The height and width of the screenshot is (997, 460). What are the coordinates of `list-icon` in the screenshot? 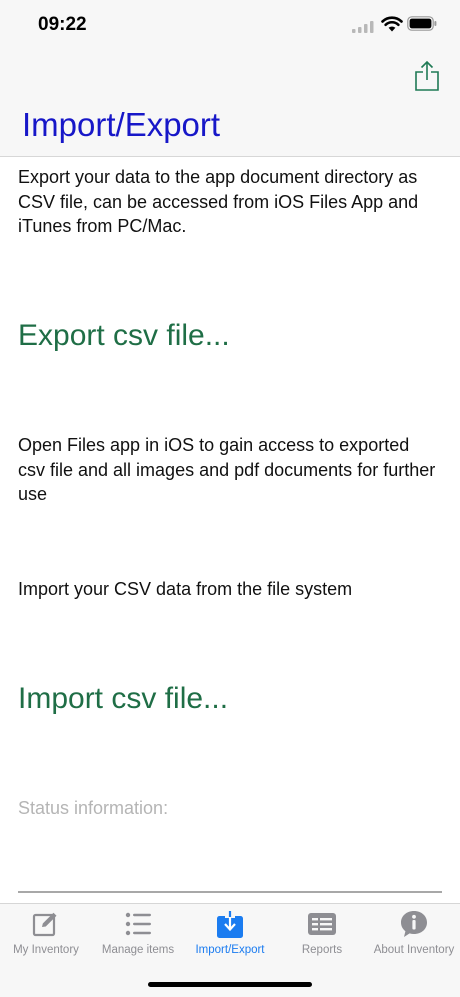 It's located at (138, 924).